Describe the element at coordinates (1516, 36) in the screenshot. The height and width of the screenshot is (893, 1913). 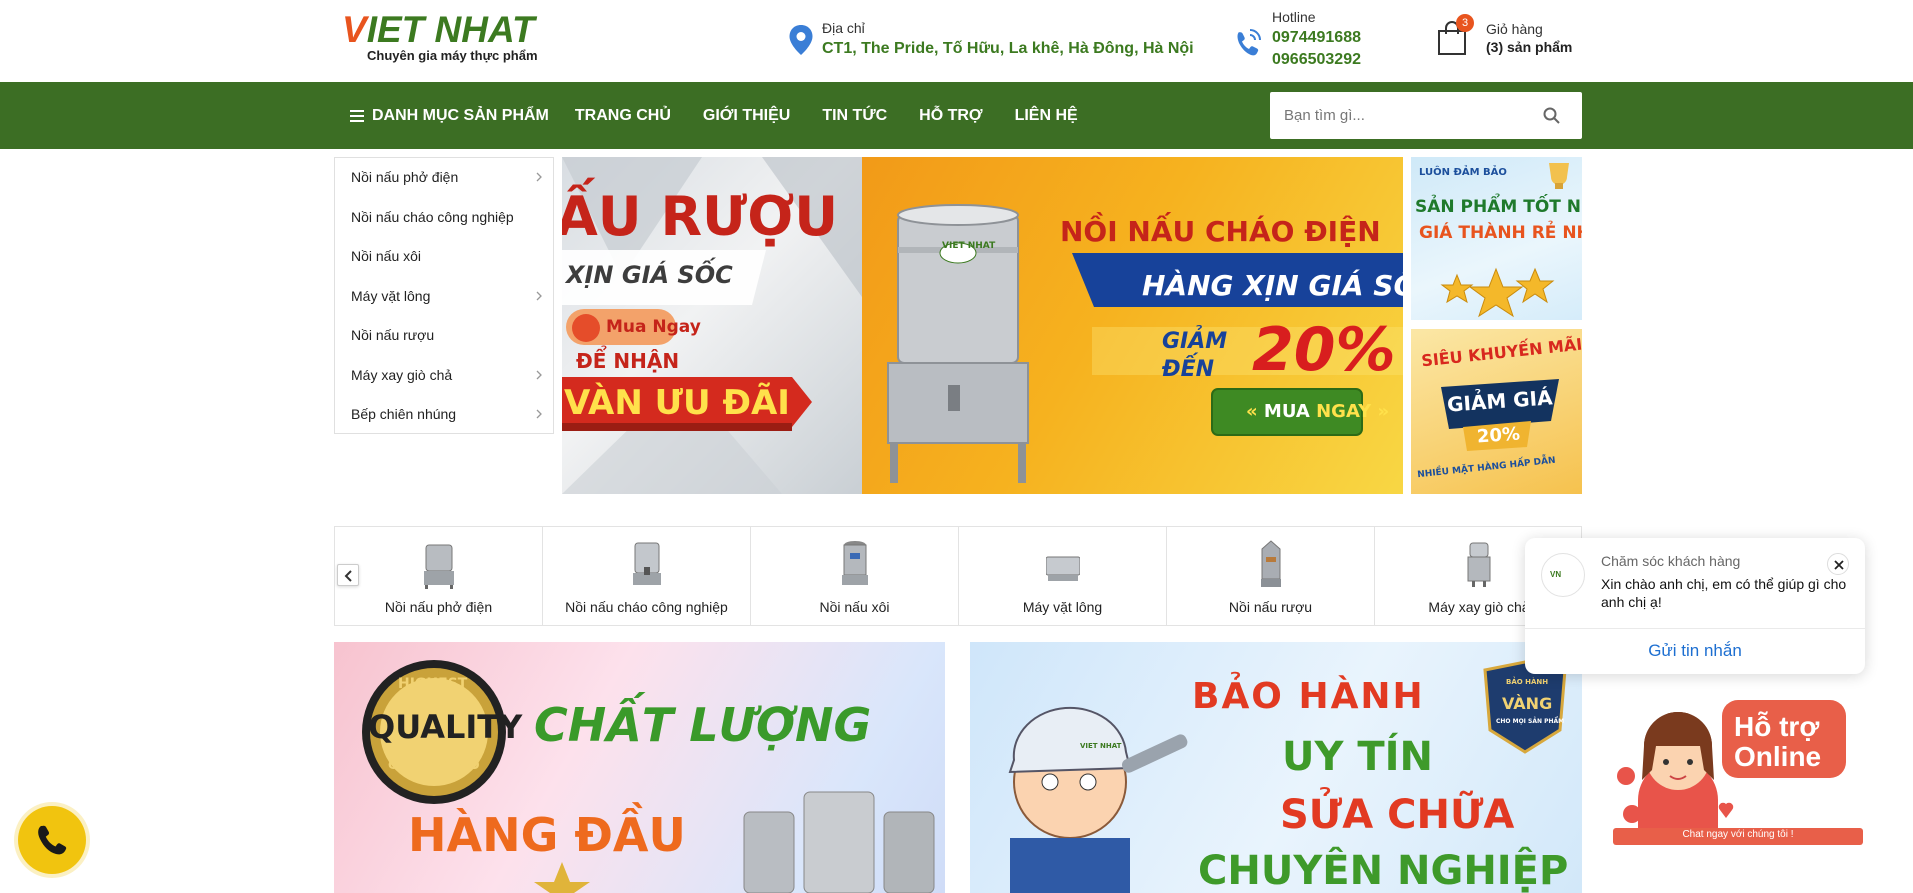
I see `cart-button: 3 Giỏ hàng (3) sản phẩm` at that location.